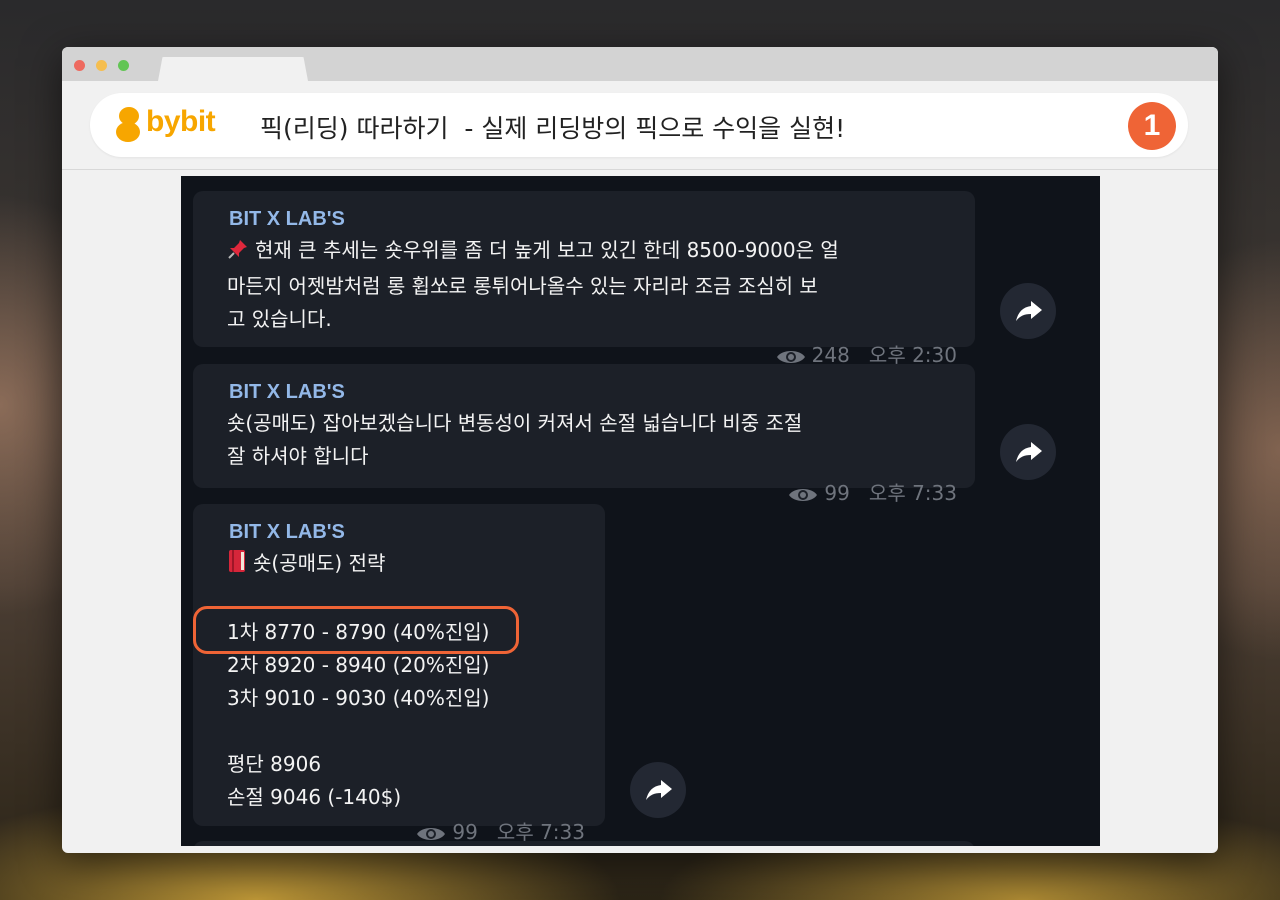 Image resolution: width=1280 pixels, height=900 pixels. I want to click on minimize-window-button, so click(101, 65).